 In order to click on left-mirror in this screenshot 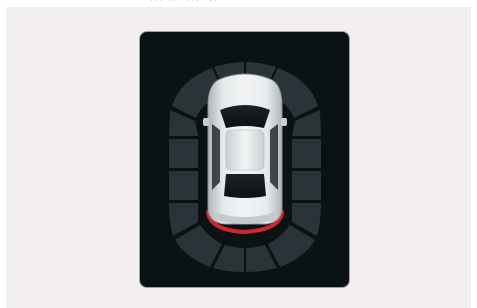, I will do `click(206, 122)`.